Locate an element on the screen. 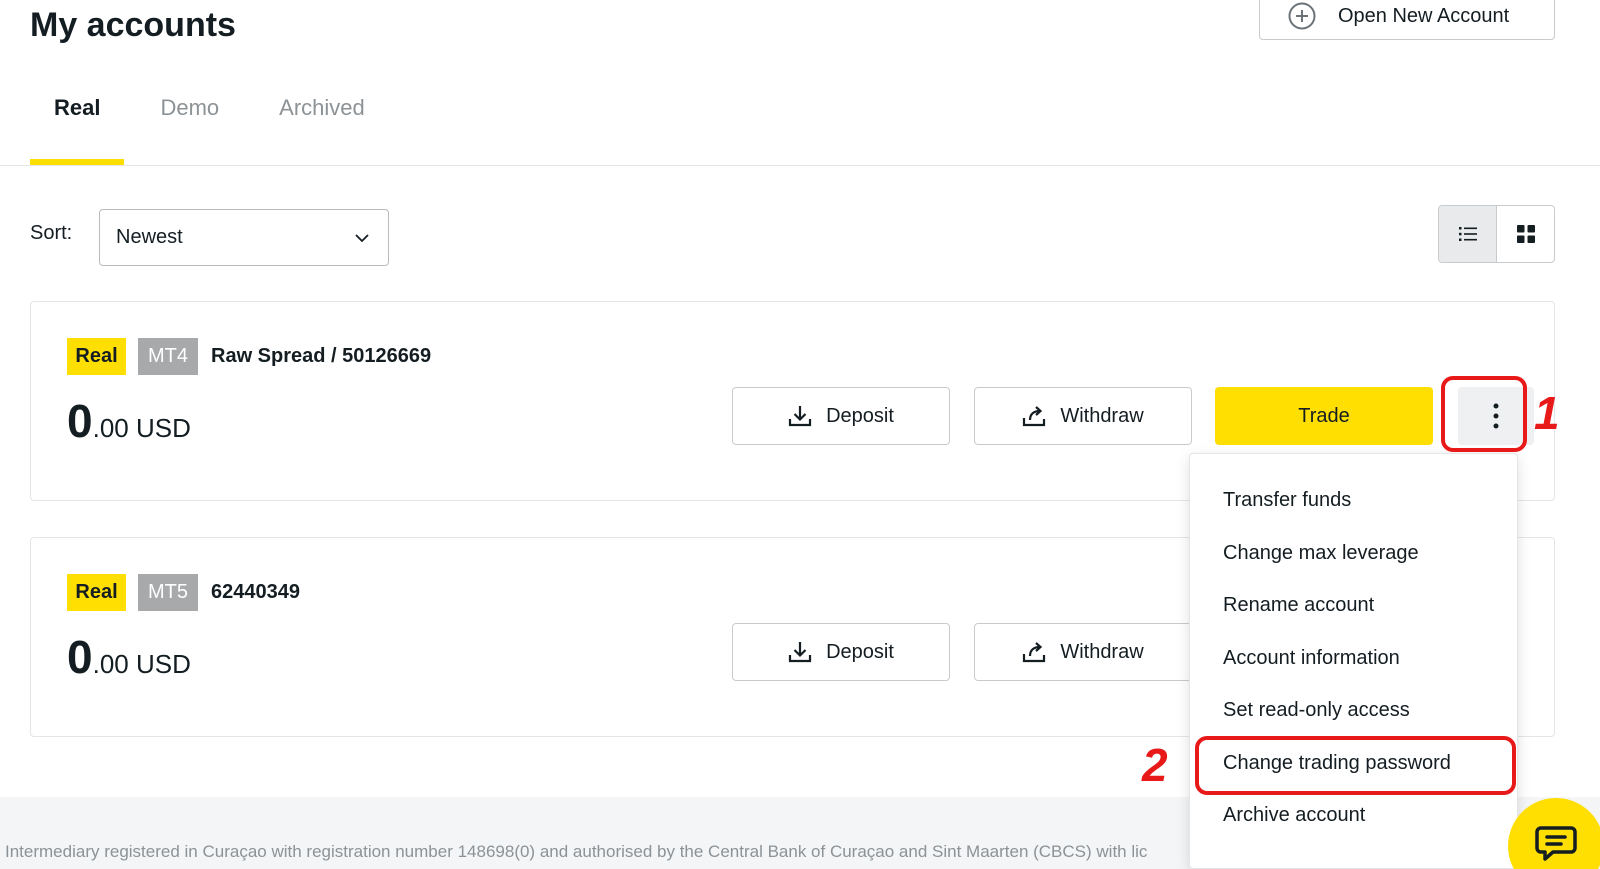 This screenshot has width=1600, height=869. menu-item-transfer-funds: Transfer funds is located at coordinates (1353, 500).